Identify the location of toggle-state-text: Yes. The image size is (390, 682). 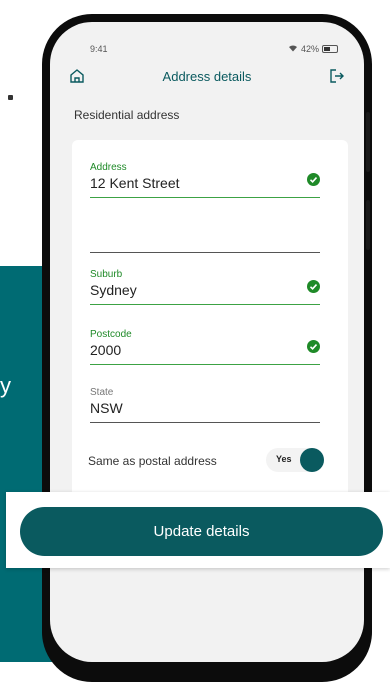
(284, 459).